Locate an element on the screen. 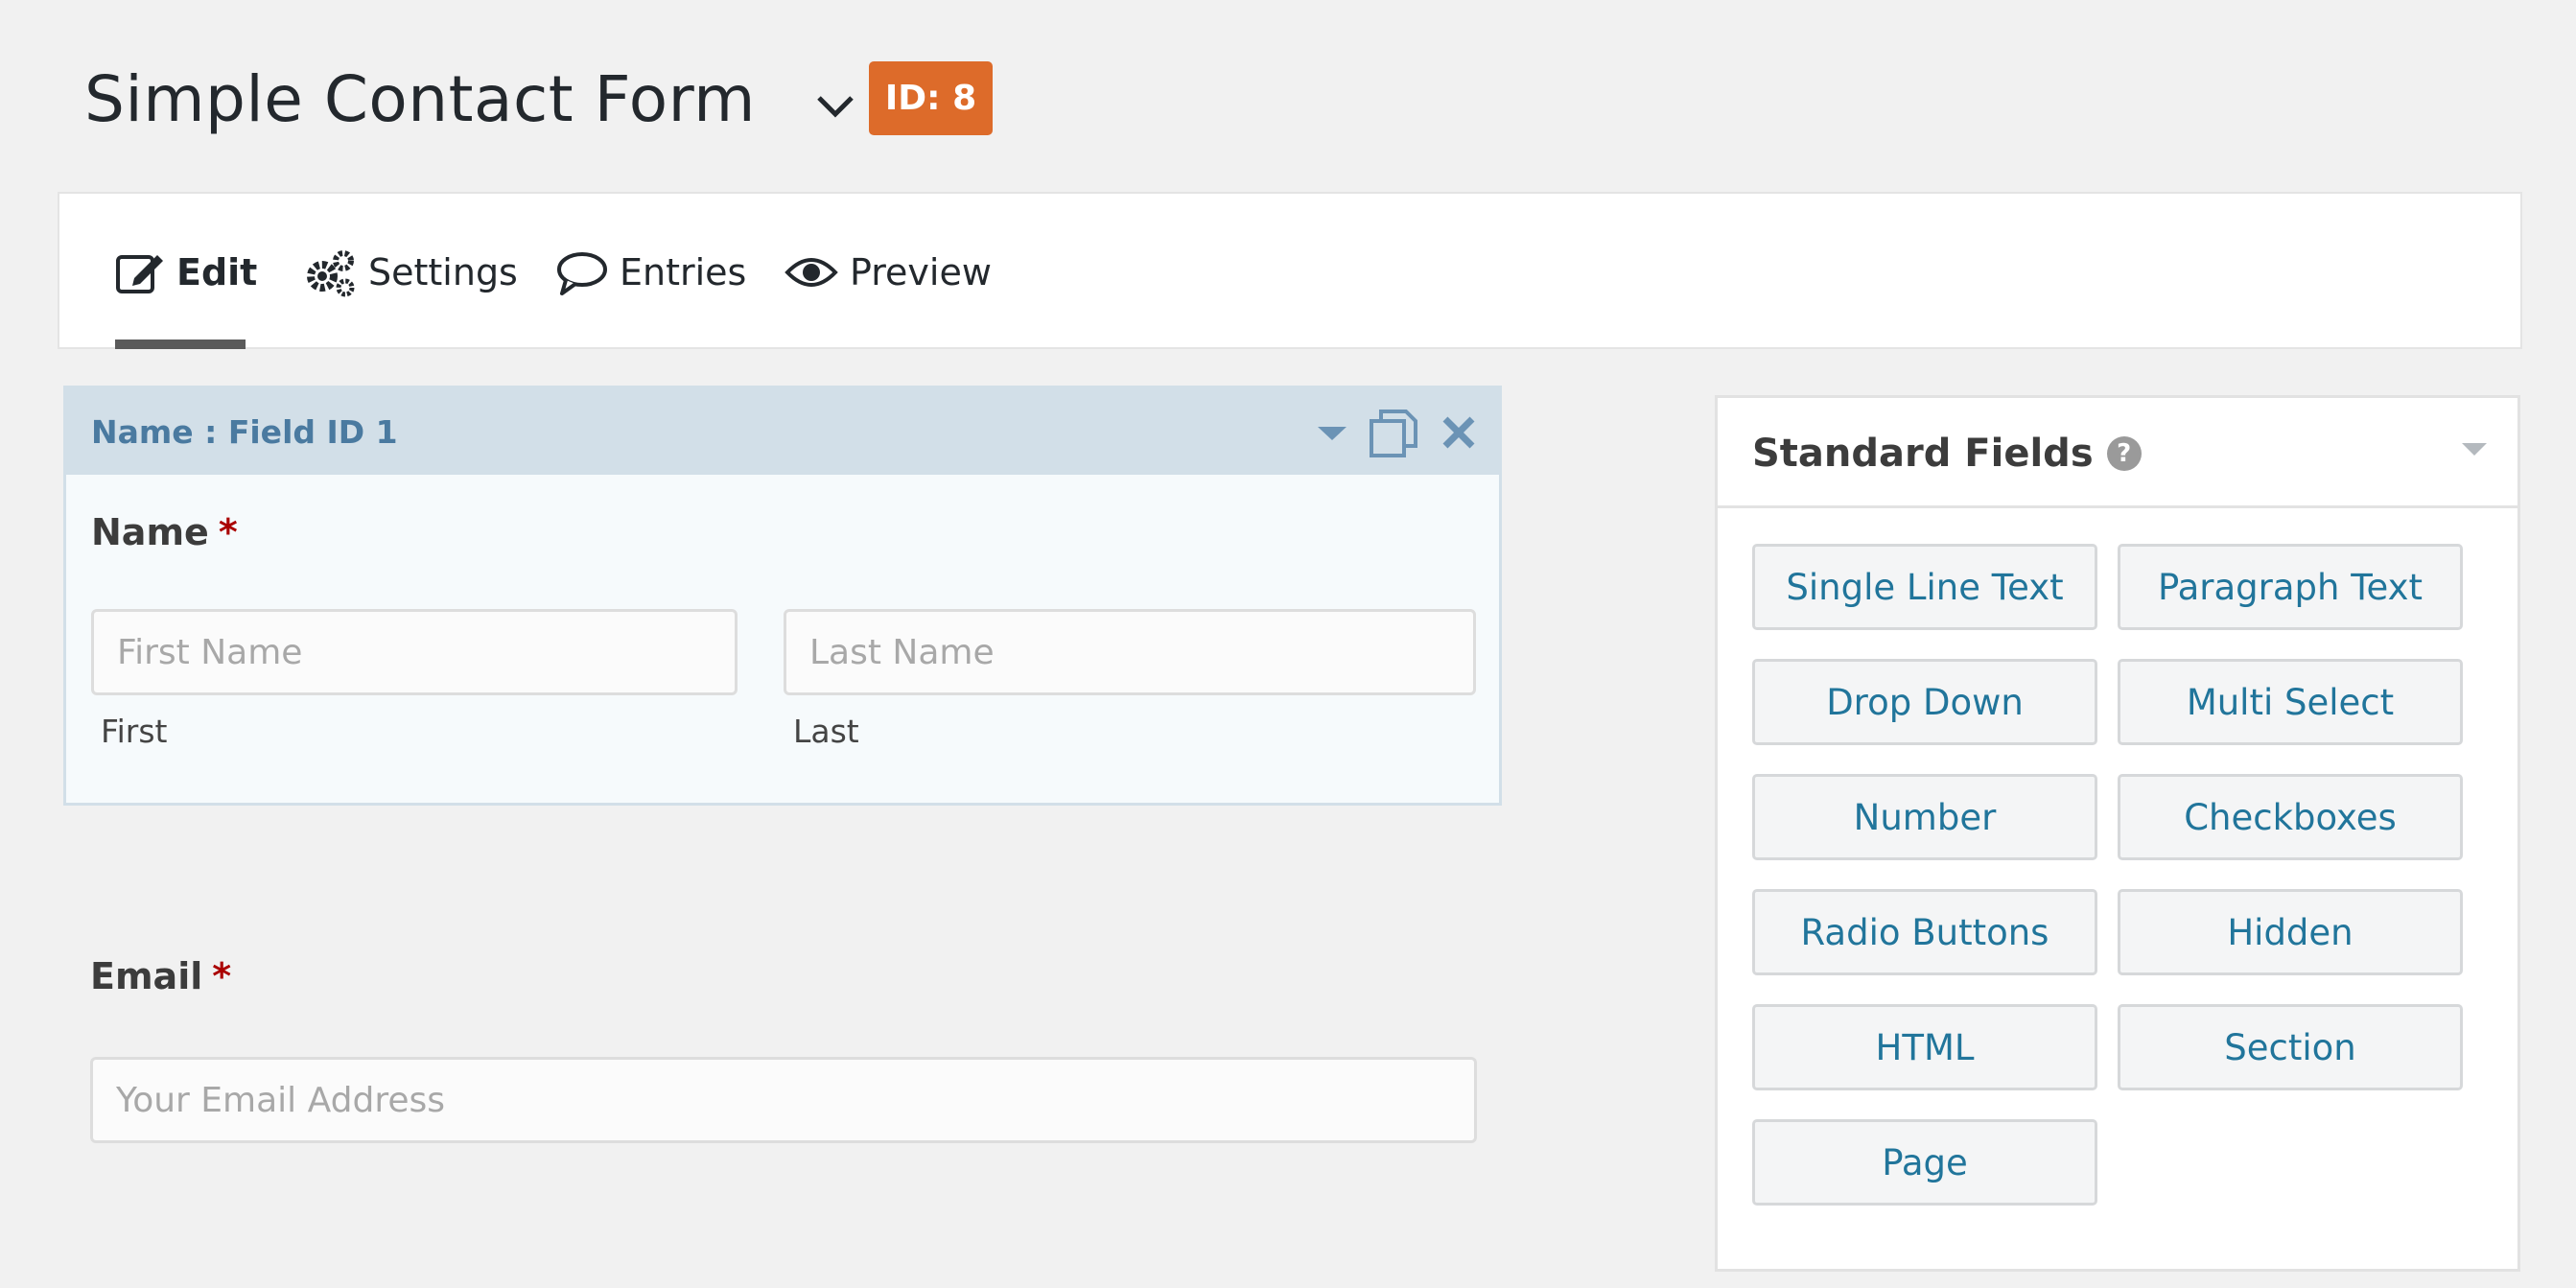 This screenshot has width=2576, height=1288. add-single-line-text-button: Single Line Text is located at coordinates (1924, 587).